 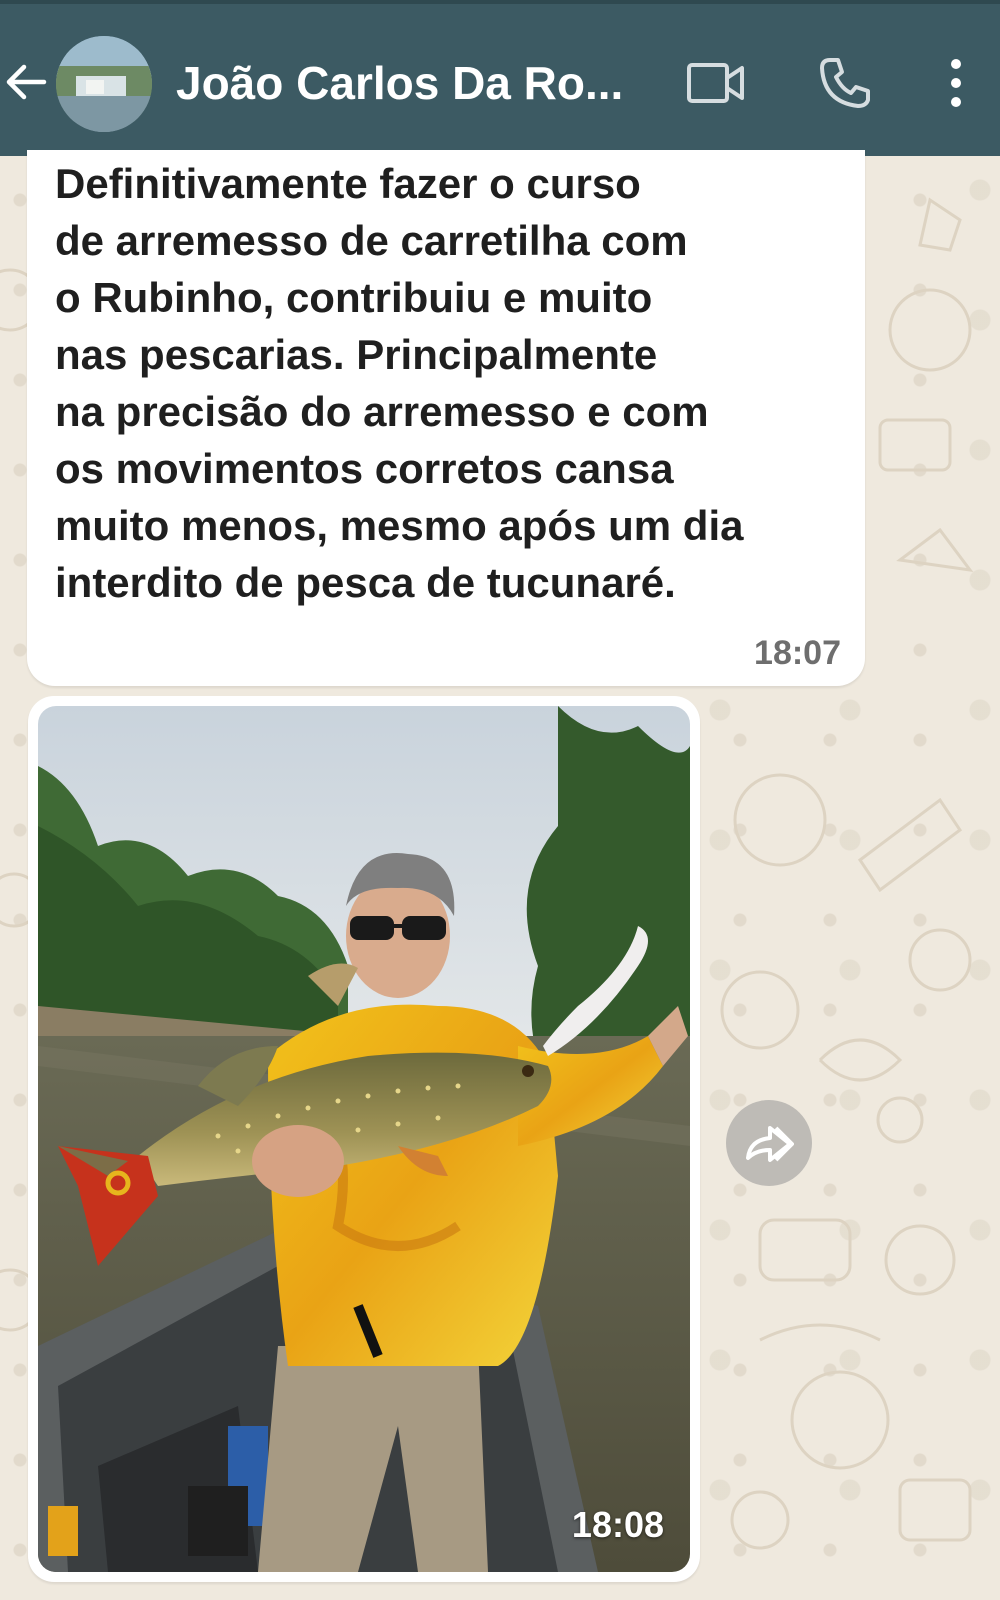 What do you see at coordinates (845, 83) in the screenshot?
I see `phone-call-icon` at bounding box center [845, 83].